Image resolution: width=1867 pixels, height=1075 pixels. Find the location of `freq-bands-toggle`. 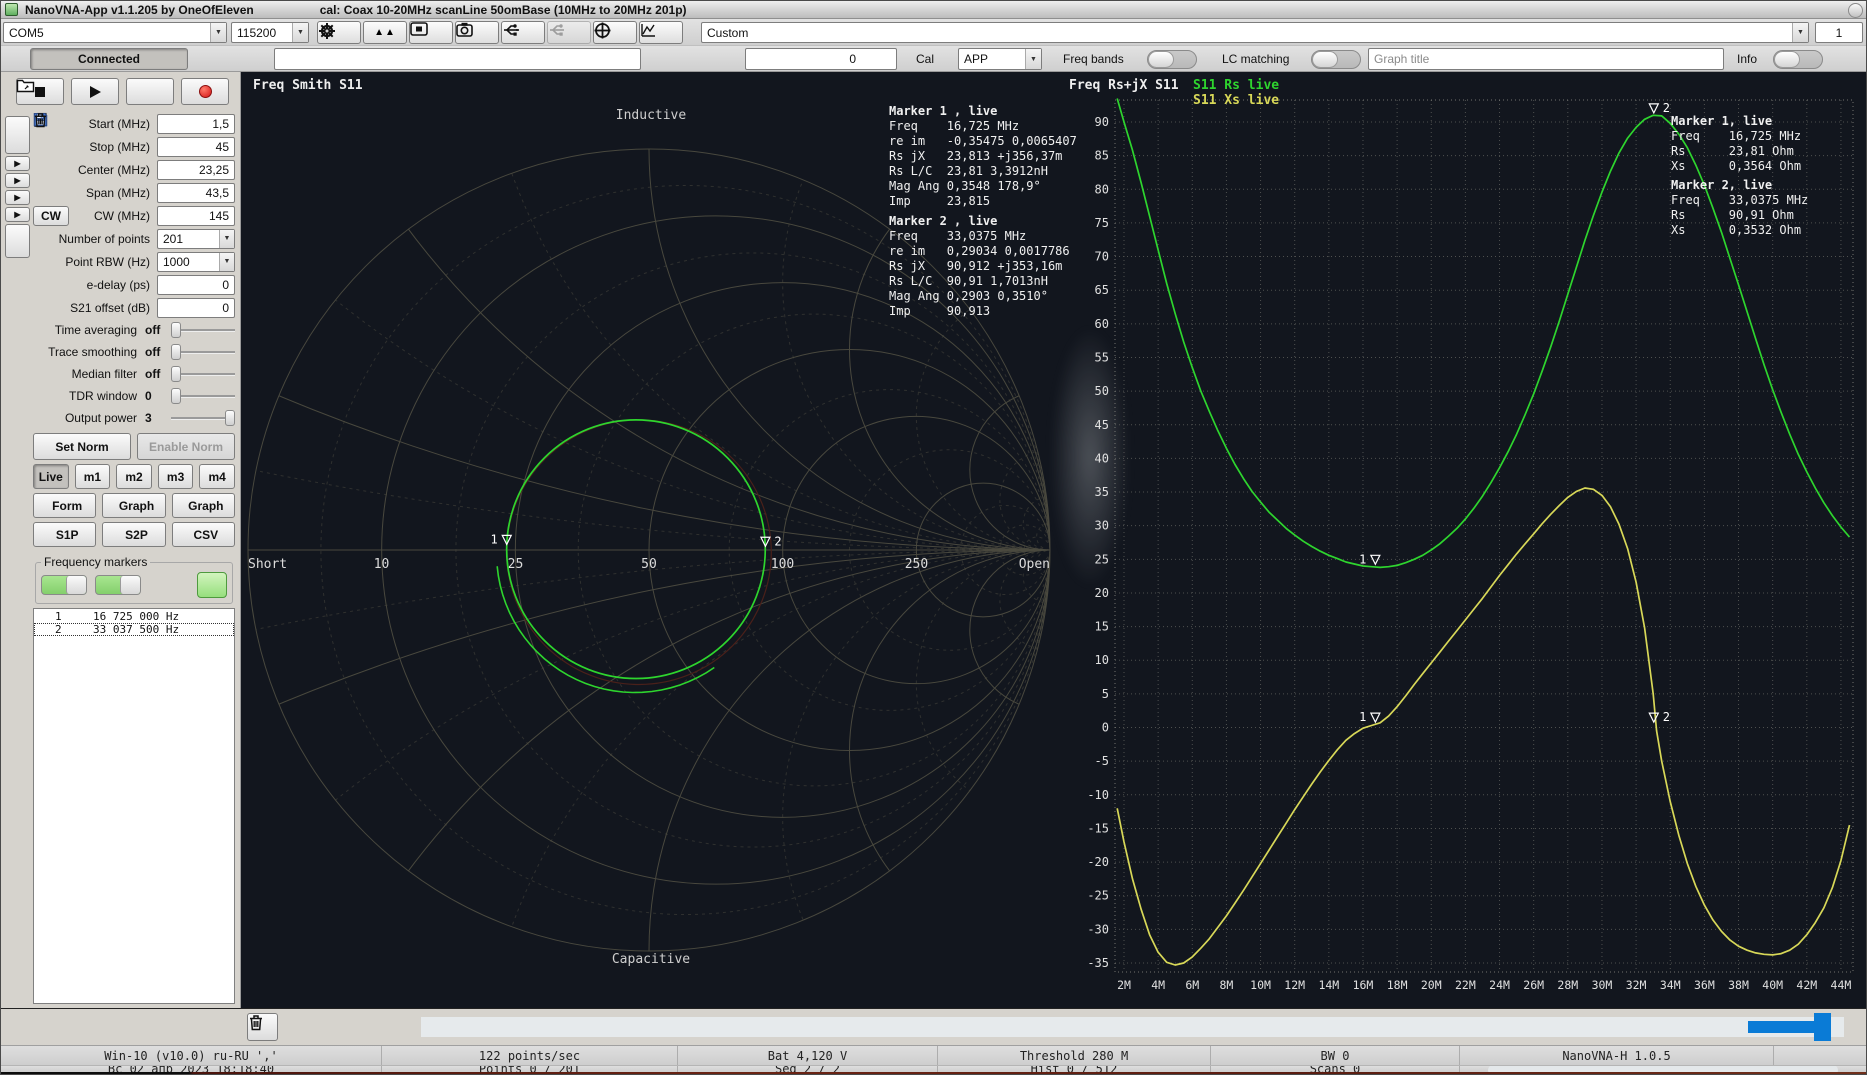

freq-bands-toggle is located at coordinates (1172, 59).